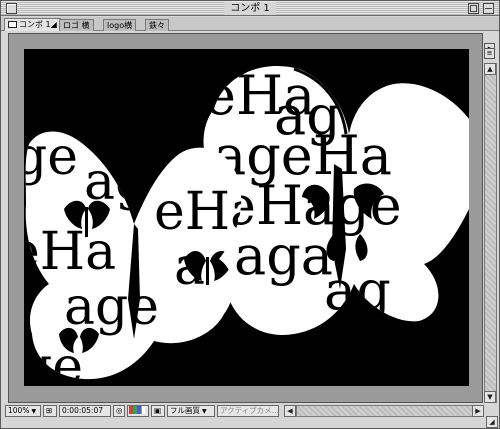  Describe the element at coordinates (492, 422) in the screenshot. I see `resize-grip-icon: ◢` at that location.